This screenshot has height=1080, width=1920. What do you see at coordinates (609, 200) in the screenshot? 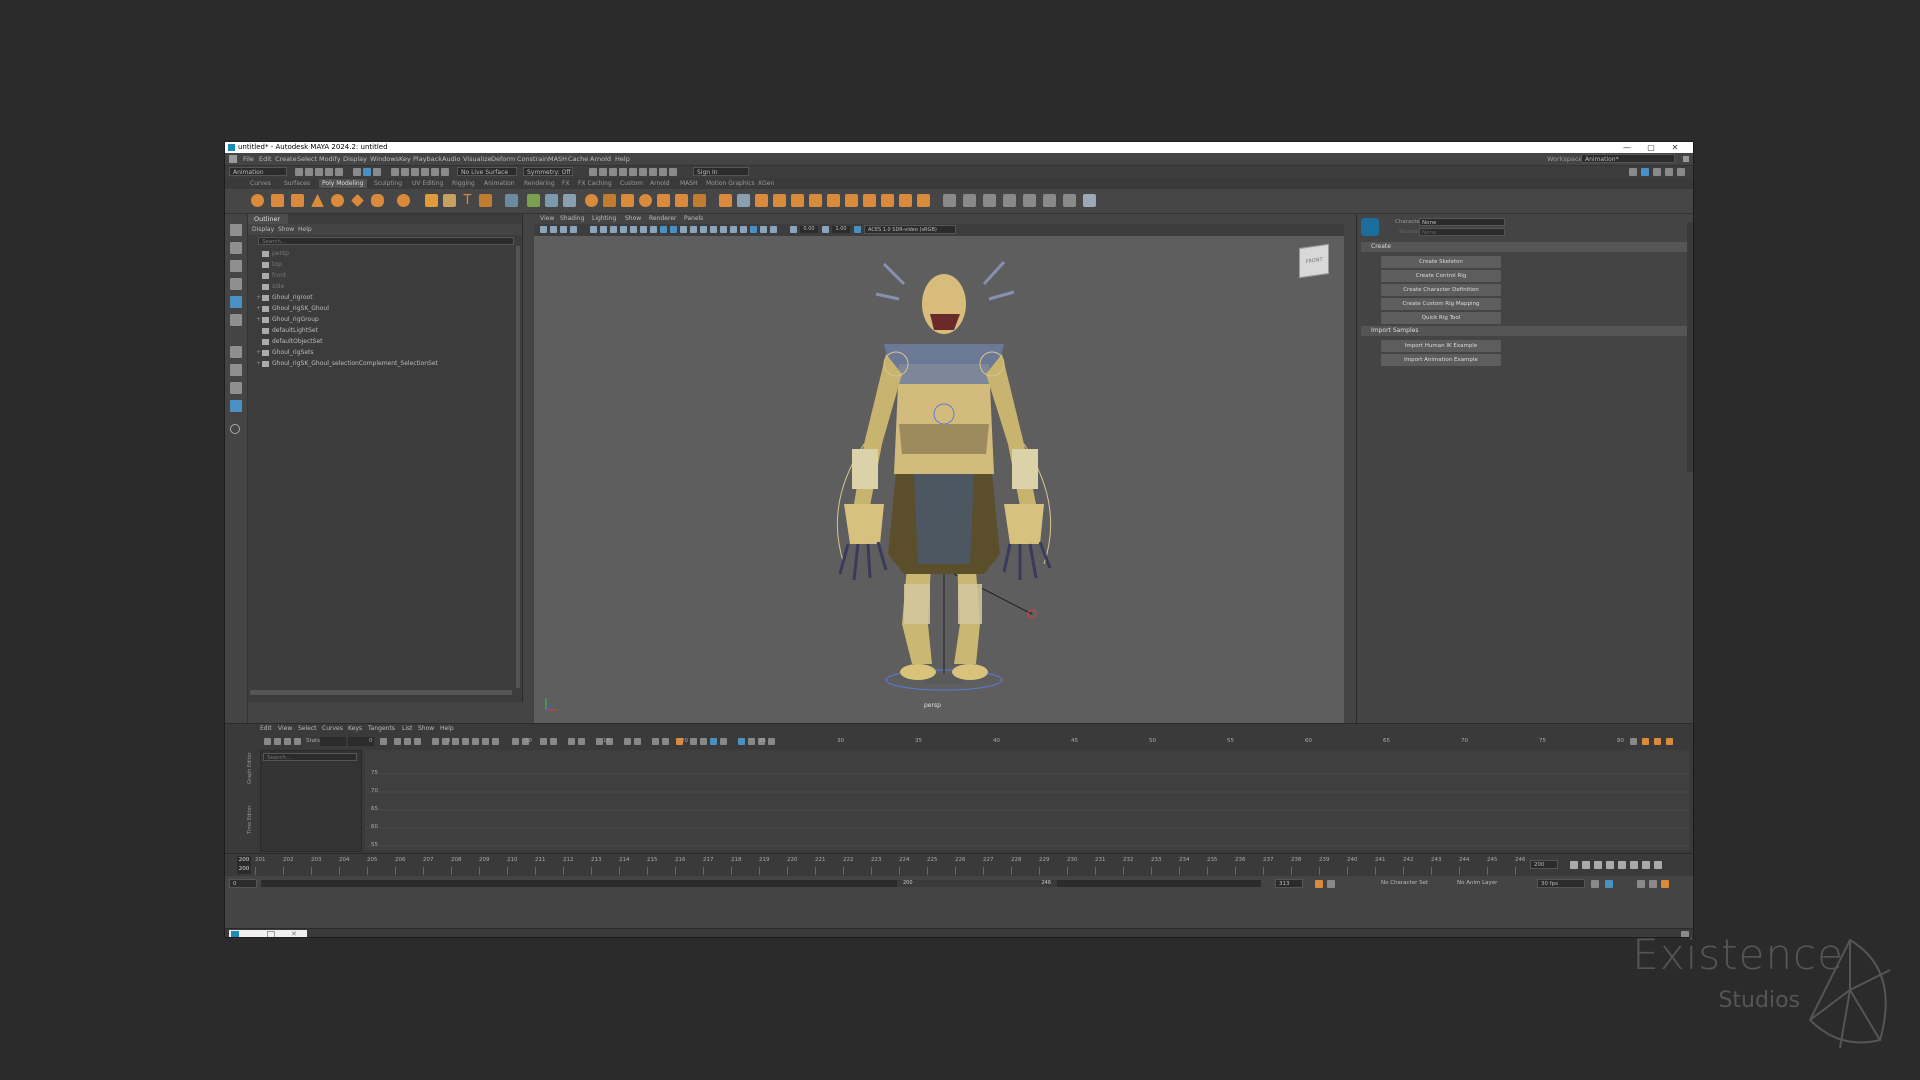
I see `extract-icon` at bounding box center [609, 200].